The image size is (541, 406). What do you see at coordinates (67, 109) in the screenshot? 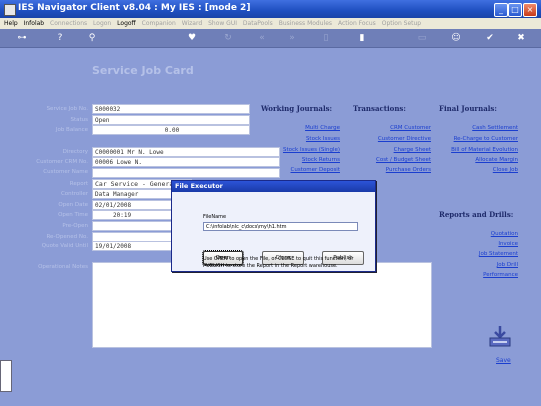
I see `label-service-job-no: Service Job No.` at bounding box center [67, 109].